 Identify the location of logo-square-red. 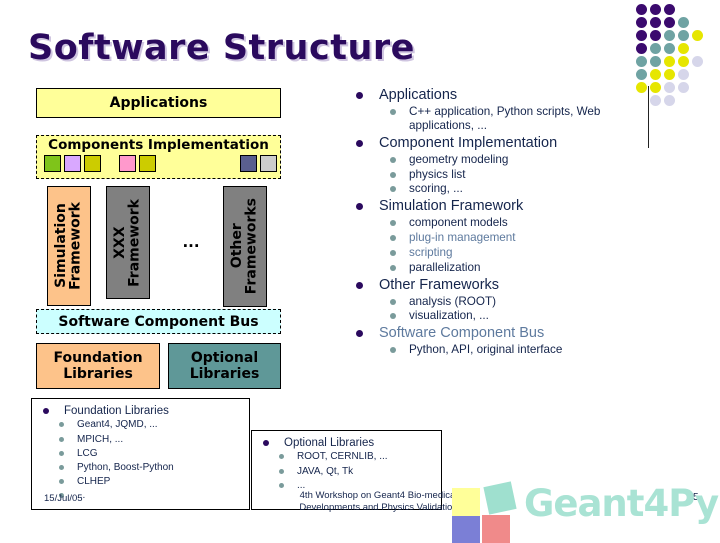
(496, 529).